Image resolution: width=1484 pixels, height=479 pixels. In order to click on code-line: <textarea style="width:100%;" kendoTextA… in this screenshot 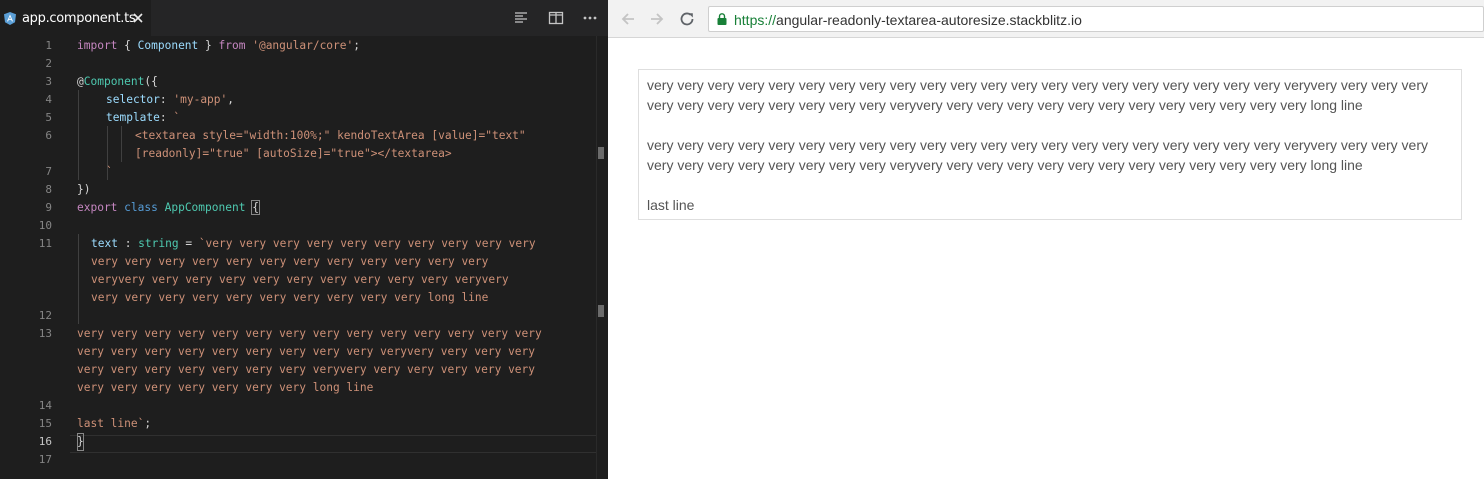, I will do `click(330, 135)`.